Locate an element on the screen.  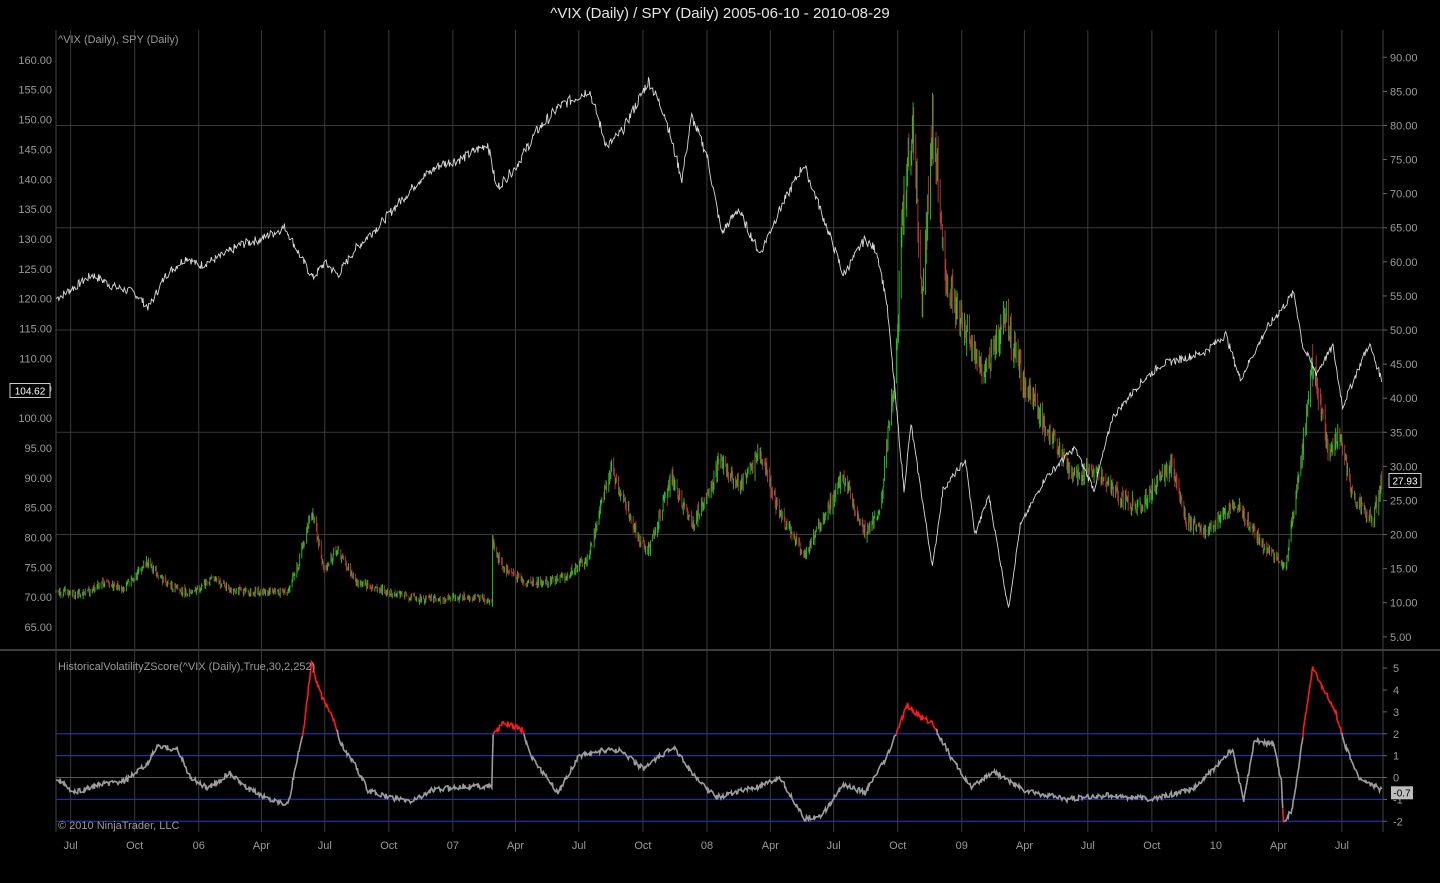
spy-current-value: 104.62 is located at coordinates (30, 392).